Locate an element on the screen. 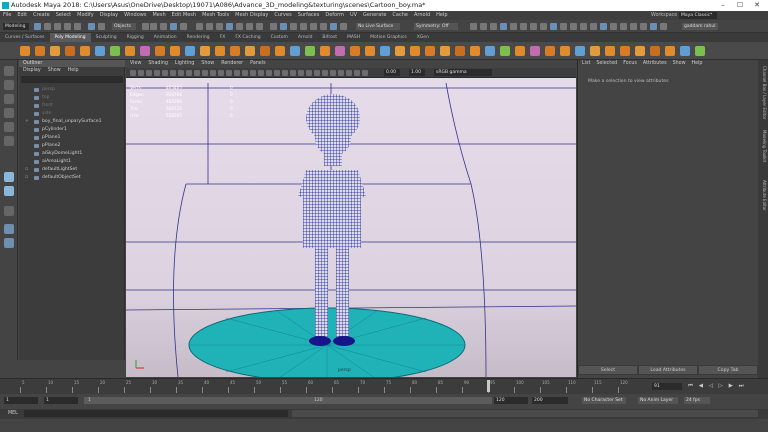  shelf-tab-bifrost: Bifrost is located at coordinates (329, 37).